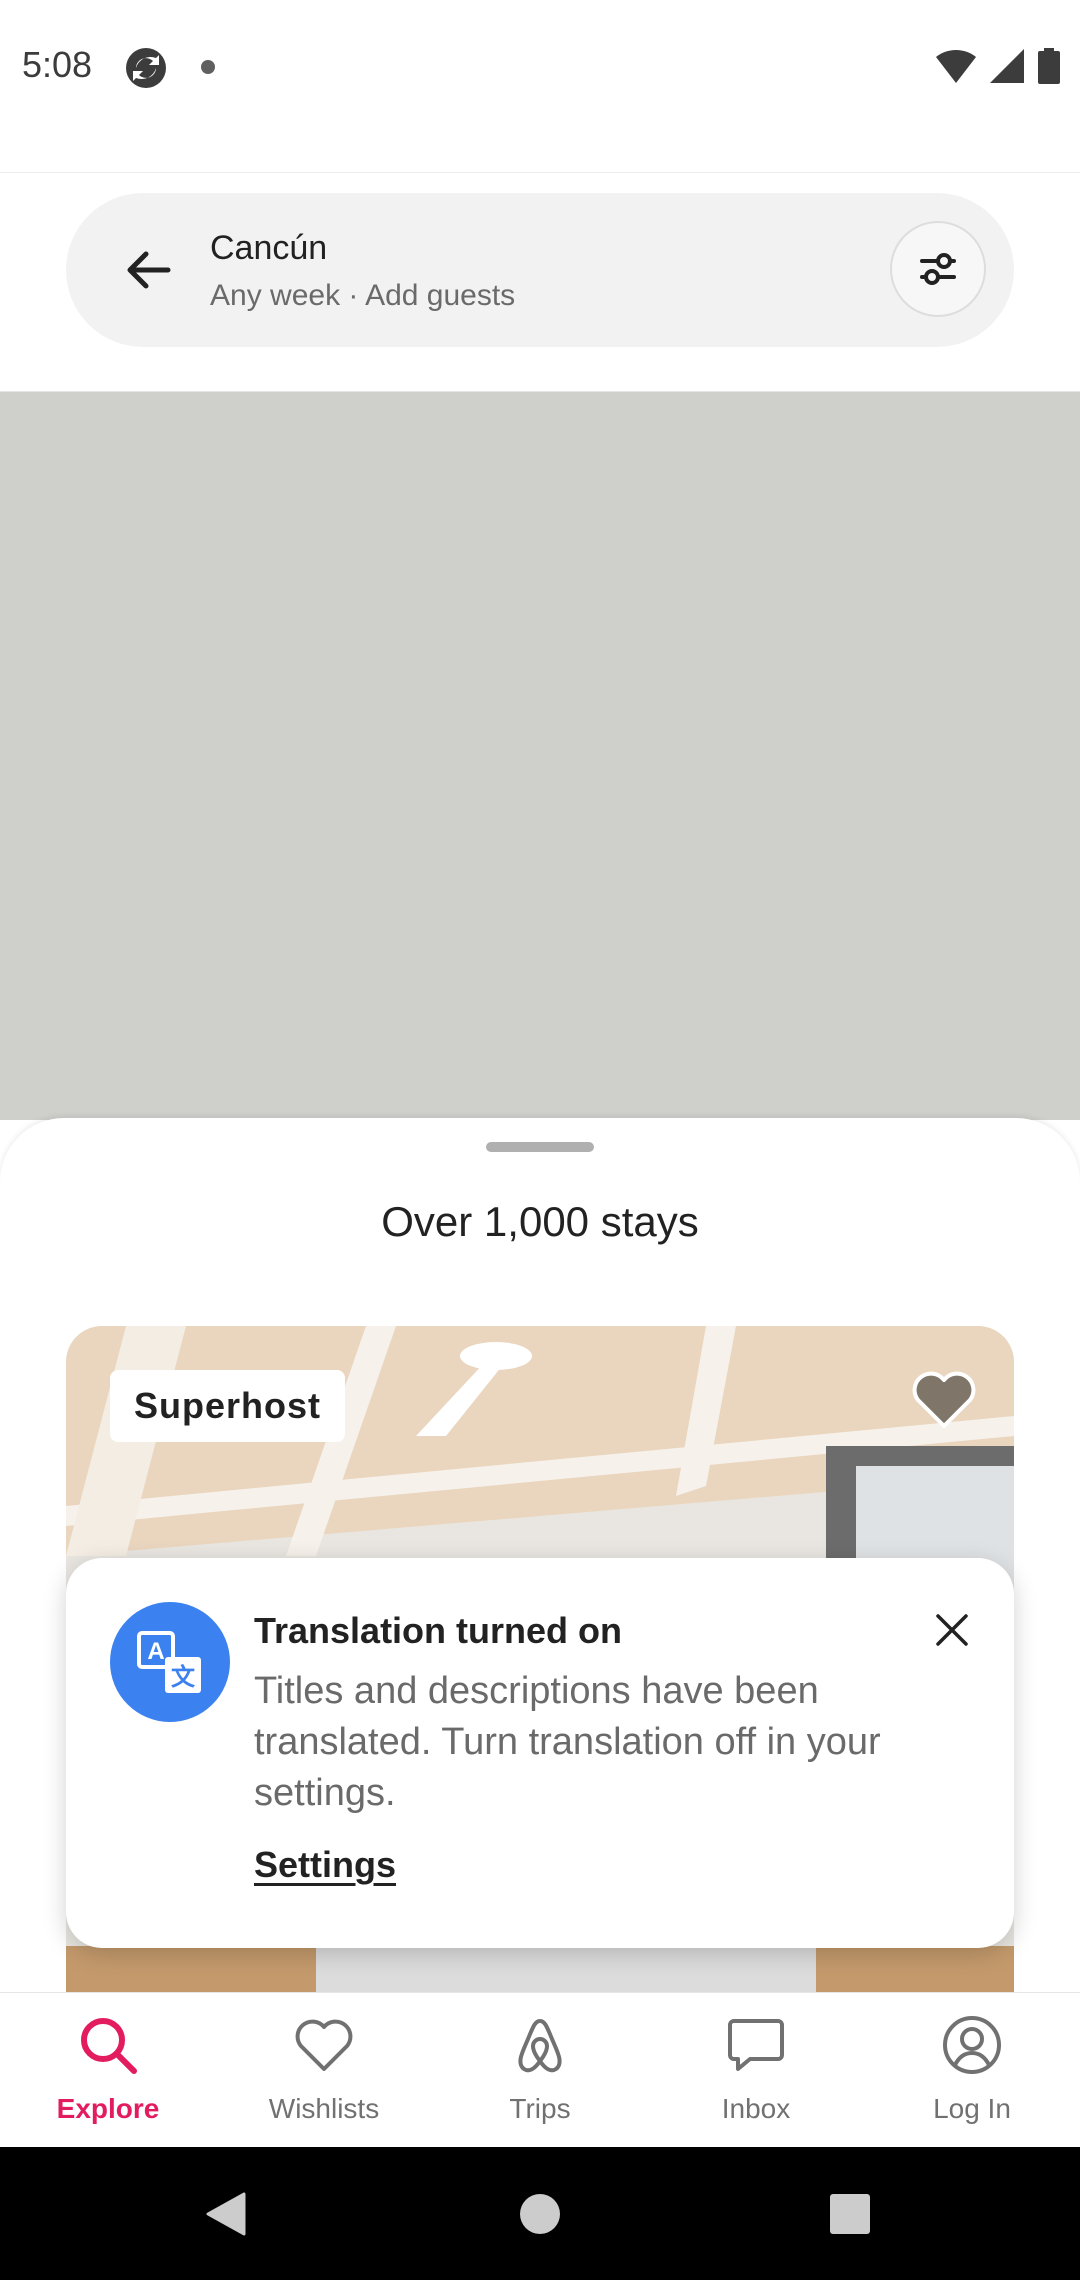 The image size is (1080, 2280). What do you see at coordinates (756, 2108) in the screenshot?
I see `nav-label-inbox: Inbox` at bounding box center [756, 2108].